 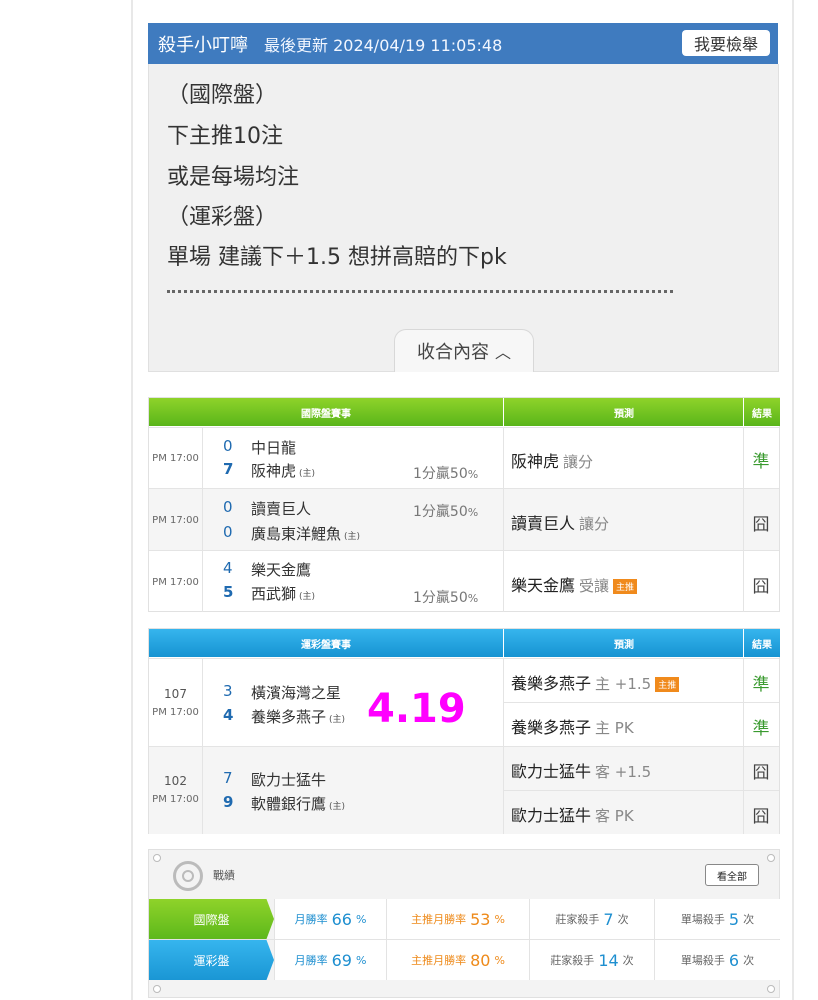 I want to click on collapse-content-button: 收合內容 ︿, so click(x=464, y=350).